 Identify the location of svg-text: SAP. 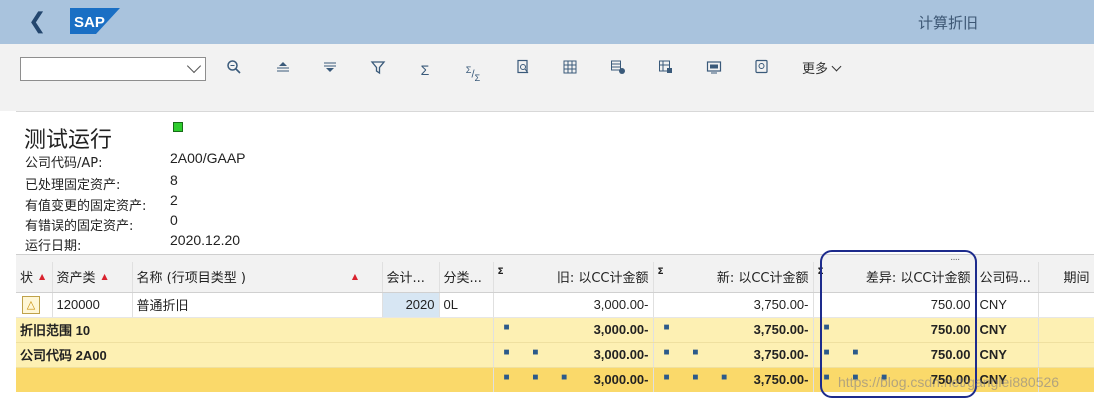
(89, 22).